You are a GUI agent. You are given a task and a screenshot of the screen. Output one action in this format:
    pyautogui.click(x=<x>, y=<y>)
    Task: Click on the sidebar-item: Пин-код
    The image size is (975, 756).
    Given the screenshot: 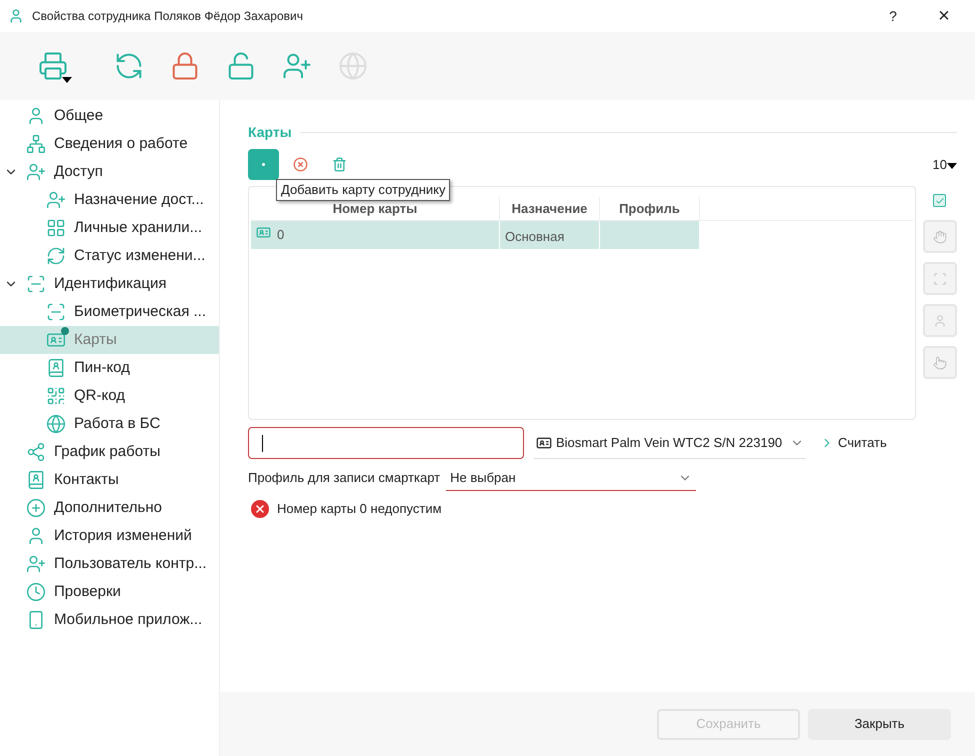 What is the action you would take?
    pyautogui.click(x=109, y=368)
    